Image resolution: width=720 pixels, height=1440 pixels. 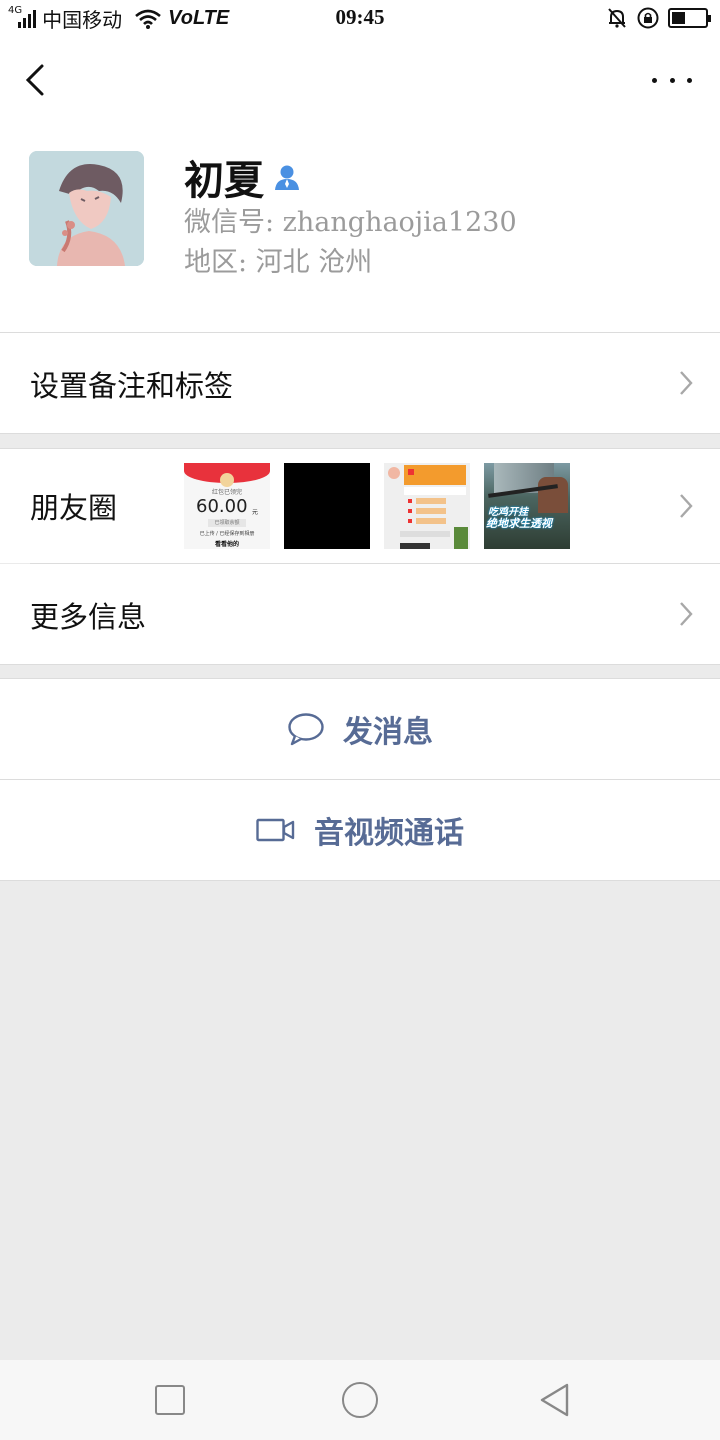 I want to click on avatar-illustration, so click(x=86, y=208).